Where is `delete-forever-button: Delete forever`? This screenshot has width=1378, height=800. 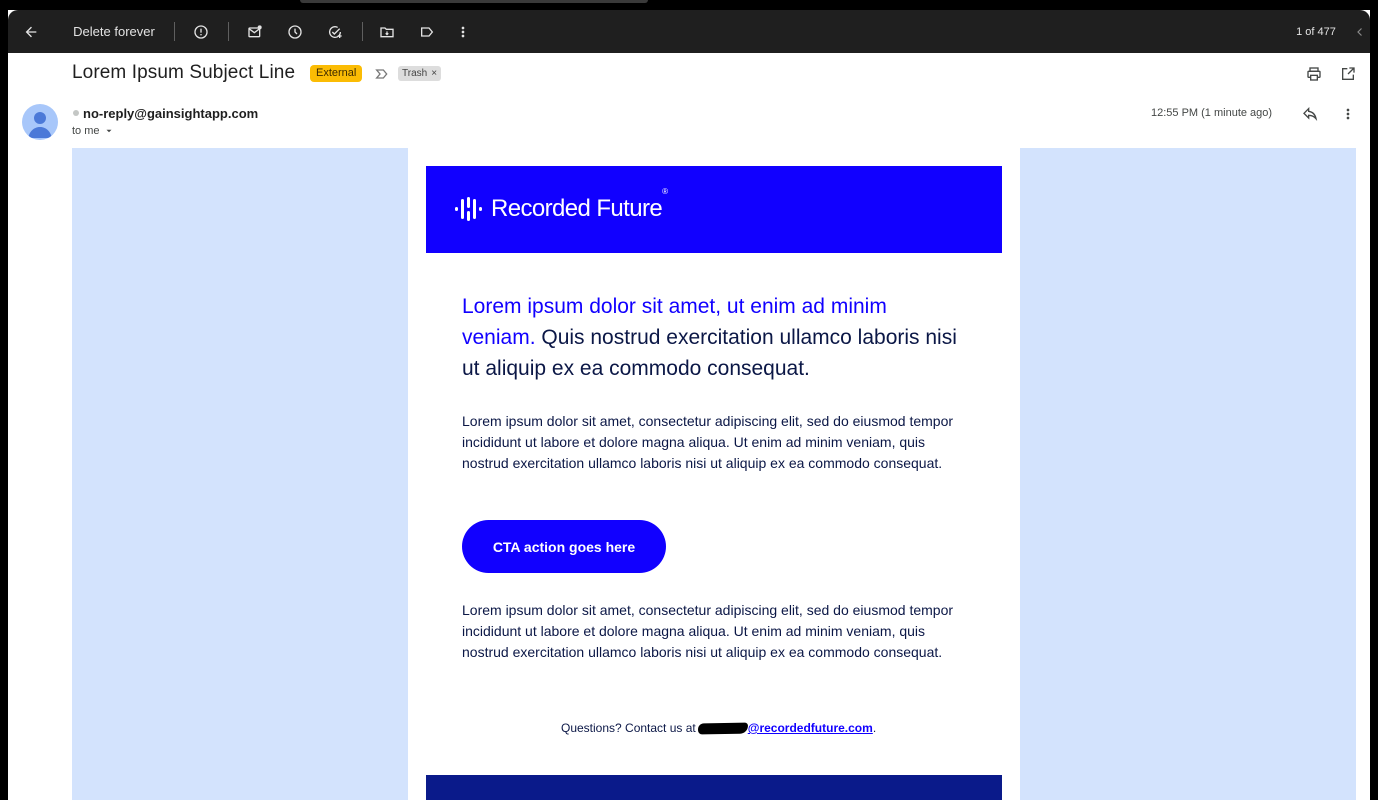 delete-forever-button: Delete forever is located at coordinates (114, 31).